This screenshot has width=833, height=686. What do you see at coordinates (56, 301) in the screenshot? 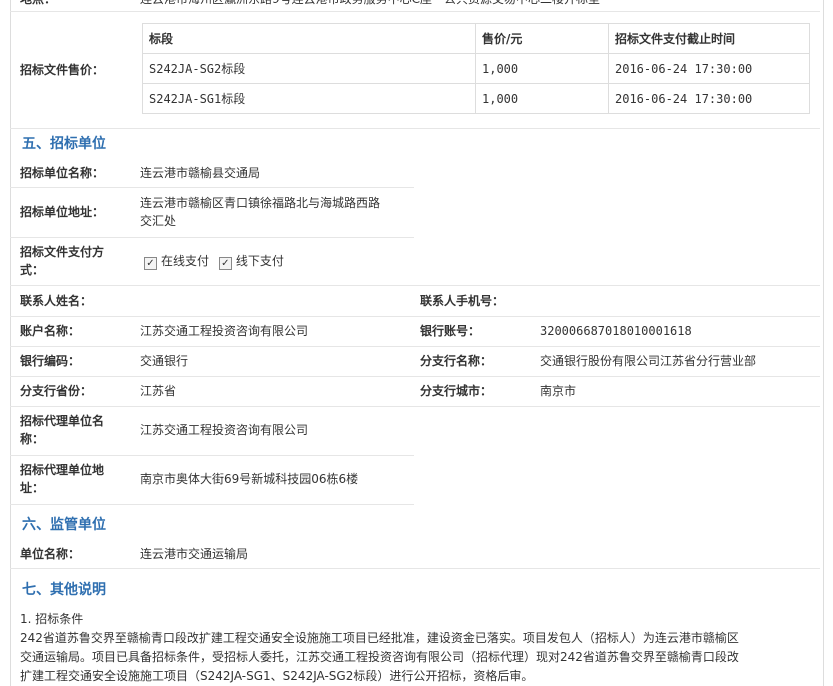
I see `contact-name-label: 联系人姓名：` at bounding box center [56, 301].